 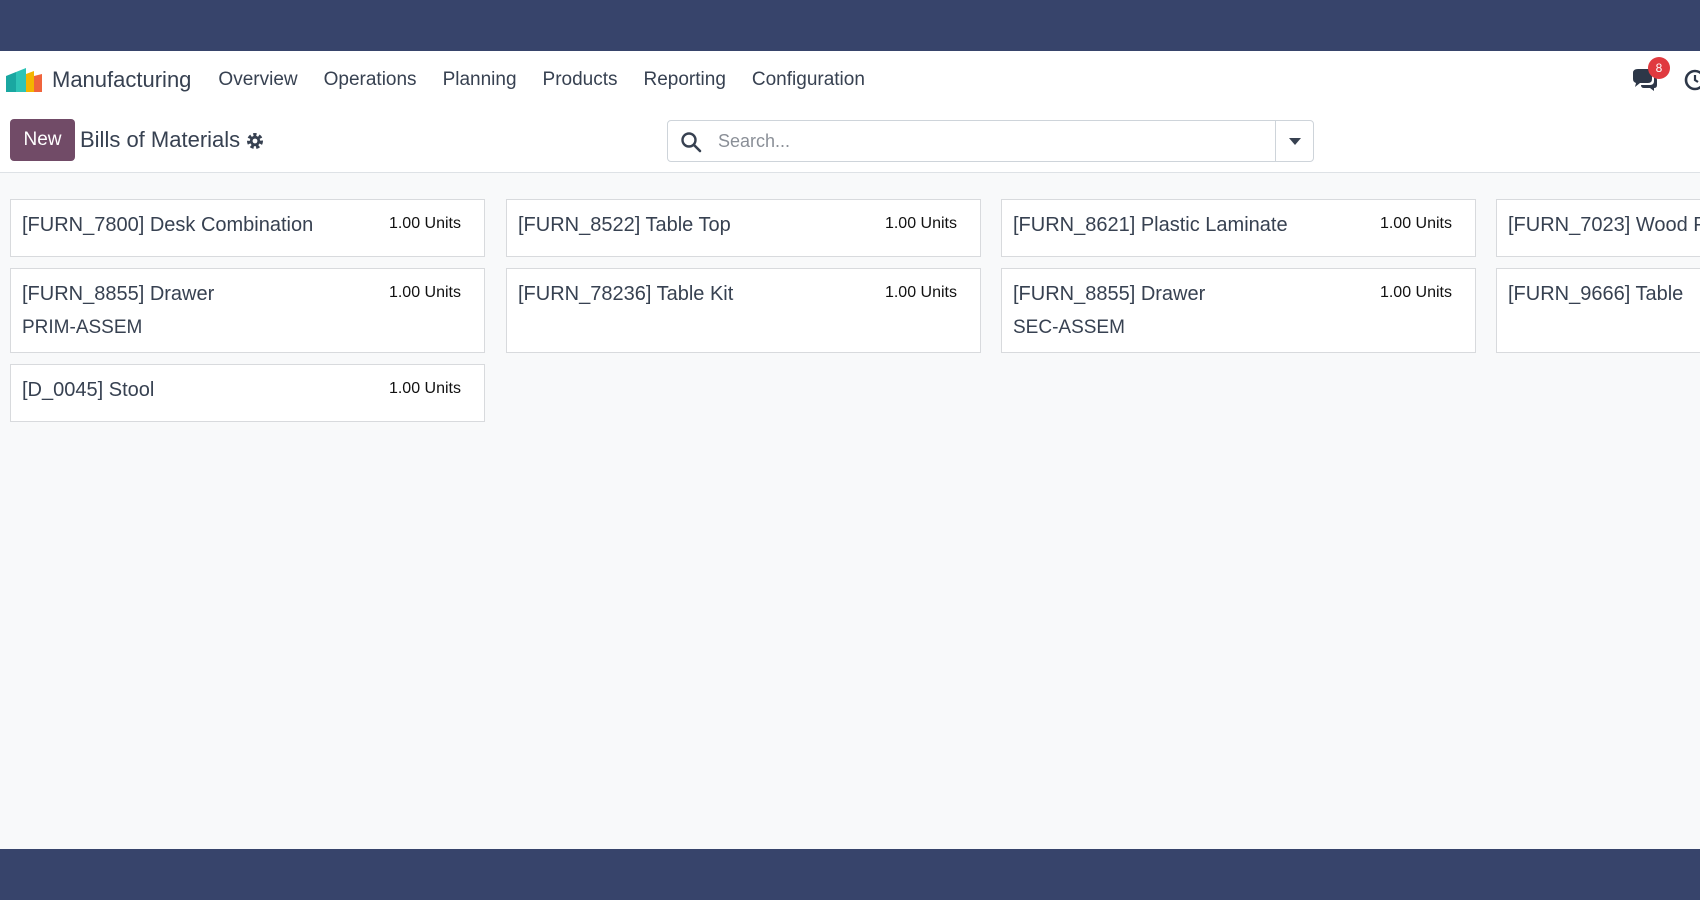 What do you see at coordinates (168, 225) in the screenshot?
I see `bom-product-name: [FURN_7800] Desk Combination` at bounding box center [168, 225].